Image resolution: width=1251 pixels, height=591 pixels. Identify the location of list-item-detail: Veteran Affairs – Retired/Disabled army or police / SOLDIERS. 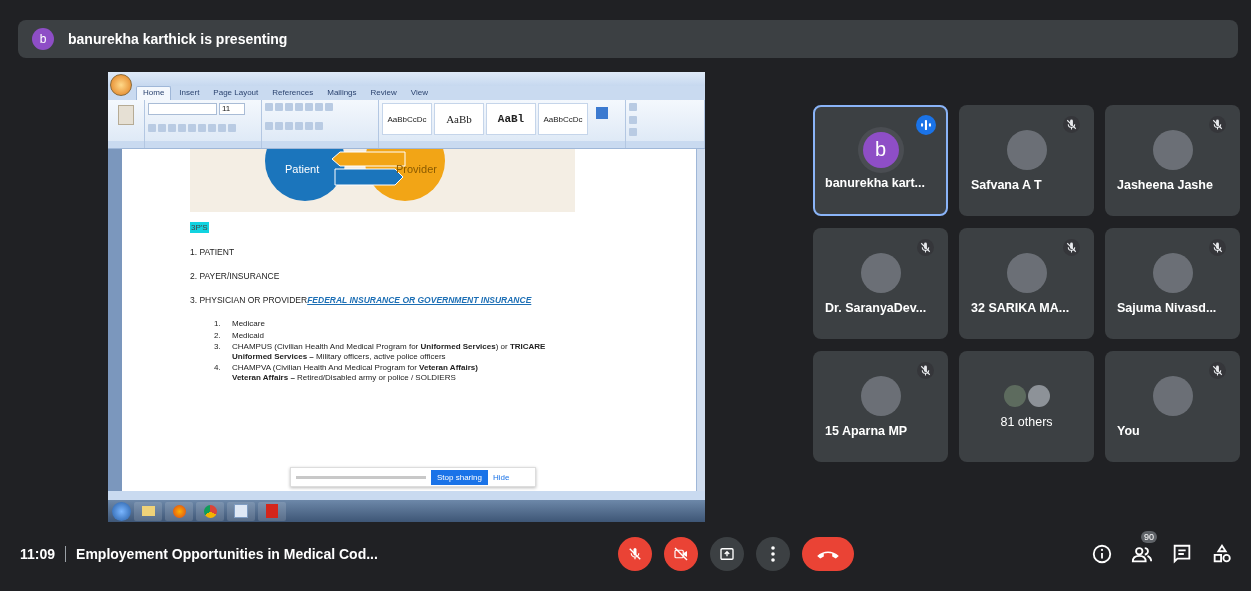
(344, 377).